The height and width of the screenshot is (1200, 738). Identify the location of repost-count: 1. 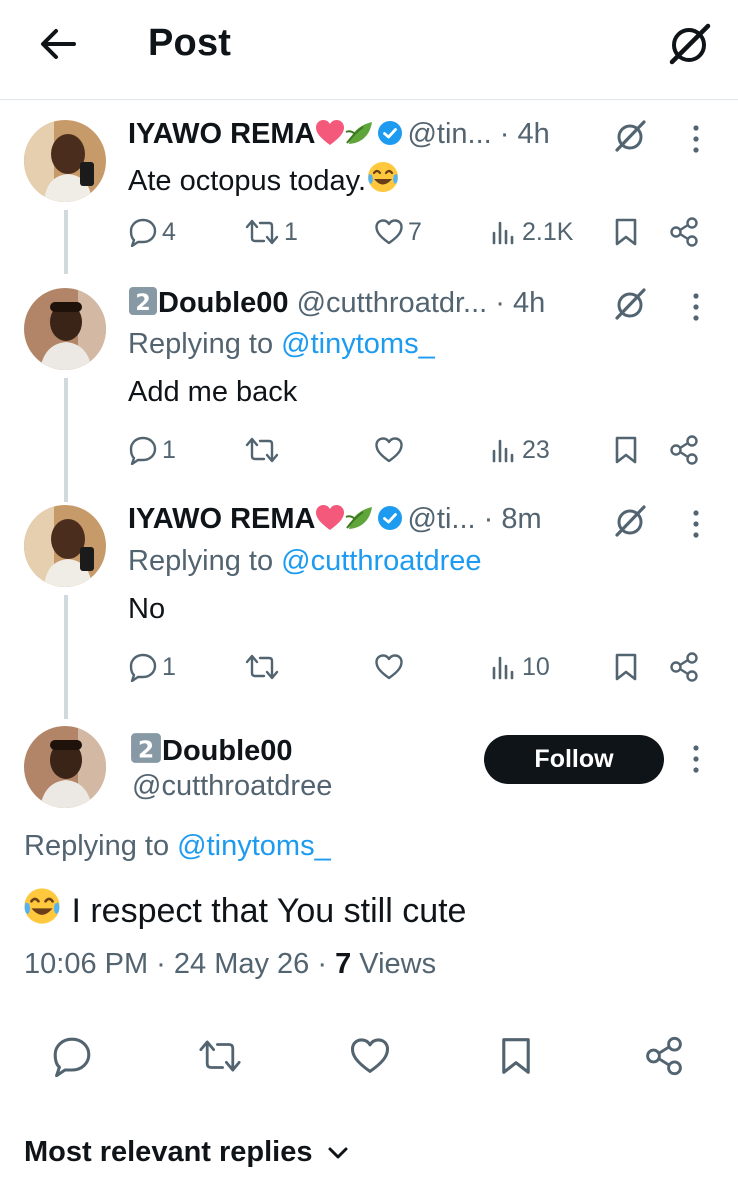
(291, 231).